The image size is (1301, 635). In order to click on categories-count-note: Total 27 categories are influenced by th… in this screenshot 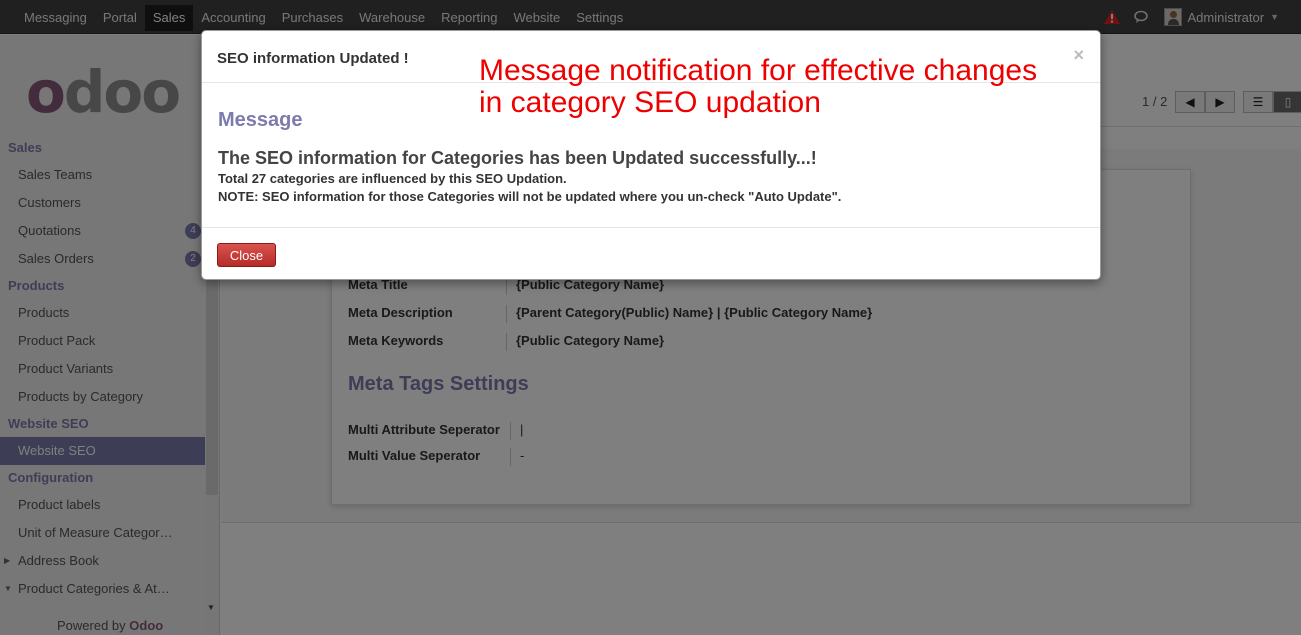, I will do `click(392, 178)`.